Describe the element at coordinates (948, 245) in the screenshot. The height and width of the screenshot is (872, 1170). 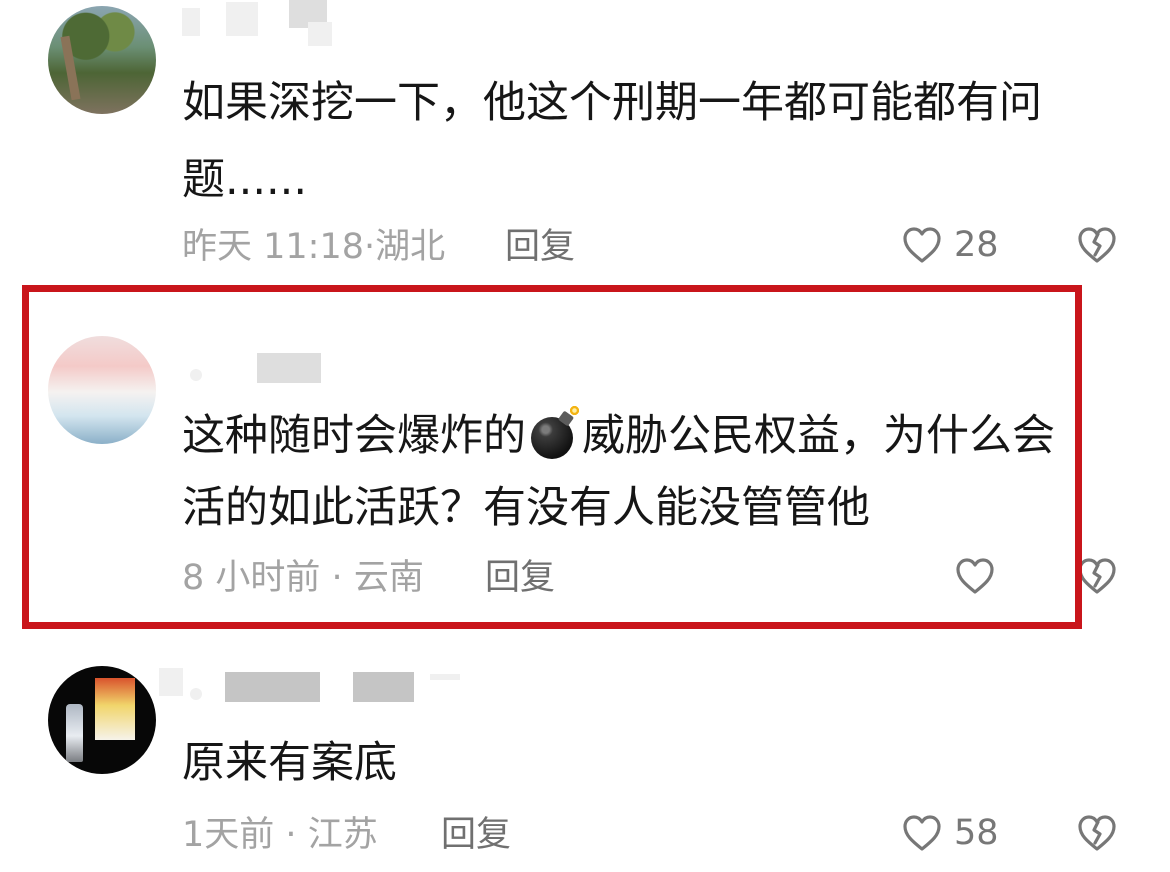
I see `like-button: 28` at that location.